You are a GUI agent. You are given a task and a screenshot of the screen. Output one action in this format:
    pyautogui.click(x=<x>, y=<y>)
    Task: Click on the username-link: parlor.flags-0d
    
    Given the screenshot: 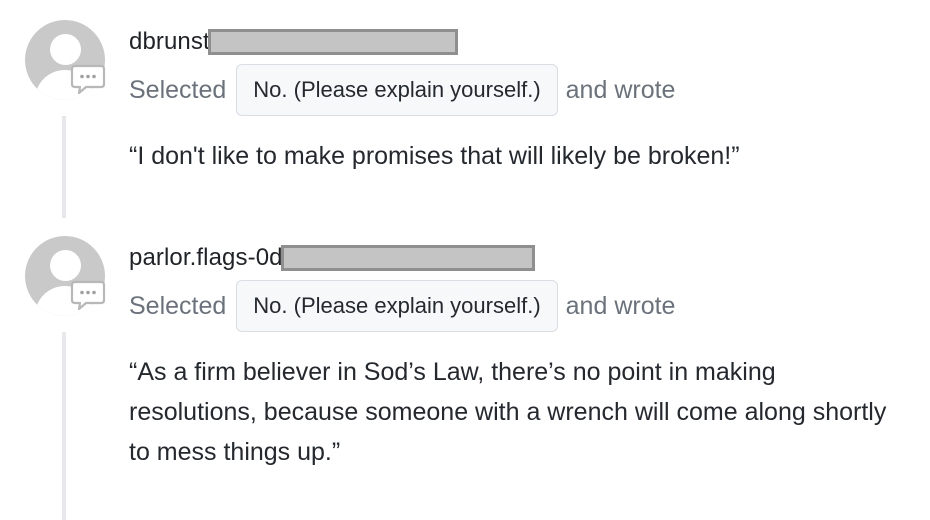 What is the action you would take?
    pyautogui.click(x=206, y=258)
    